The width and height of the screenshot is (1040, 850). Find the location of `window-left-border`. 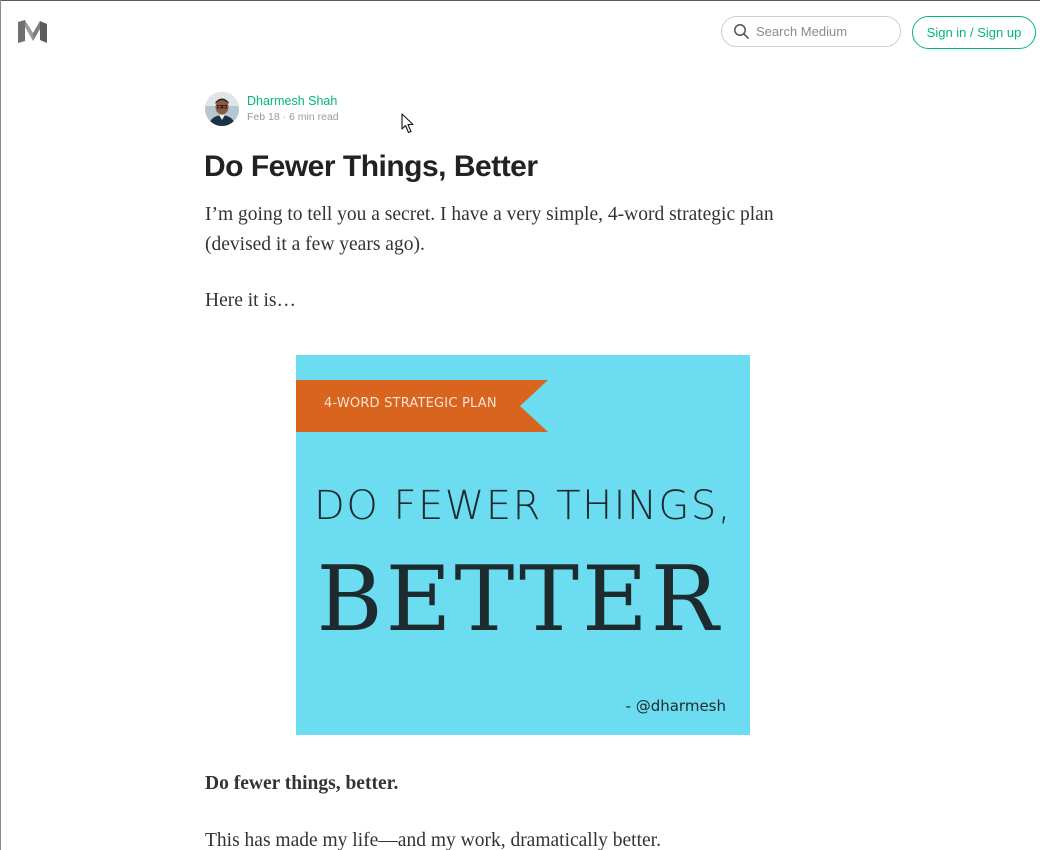

window-left-border is located at coordinates (0, 425).